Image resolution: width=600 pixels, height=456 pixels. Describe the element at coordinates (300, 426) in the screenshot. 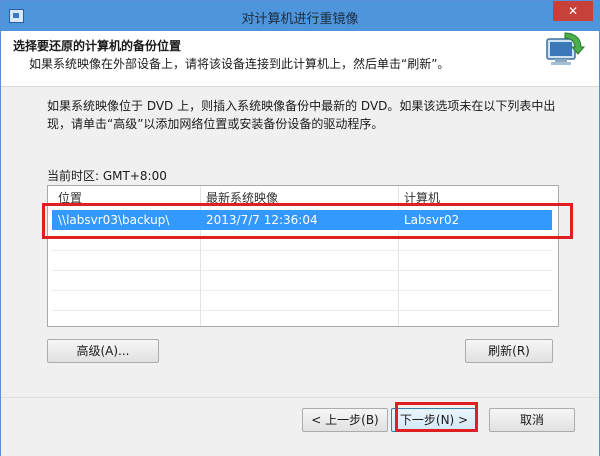

I see `footer-bar: < 上一步(B) 下一步(N) > 取消` at that location.